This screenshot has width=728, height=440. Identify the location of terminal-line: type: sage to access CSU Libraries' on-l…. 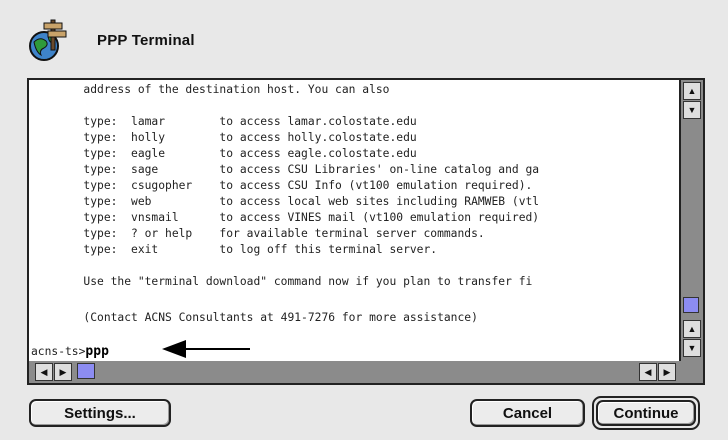
(284, 169).